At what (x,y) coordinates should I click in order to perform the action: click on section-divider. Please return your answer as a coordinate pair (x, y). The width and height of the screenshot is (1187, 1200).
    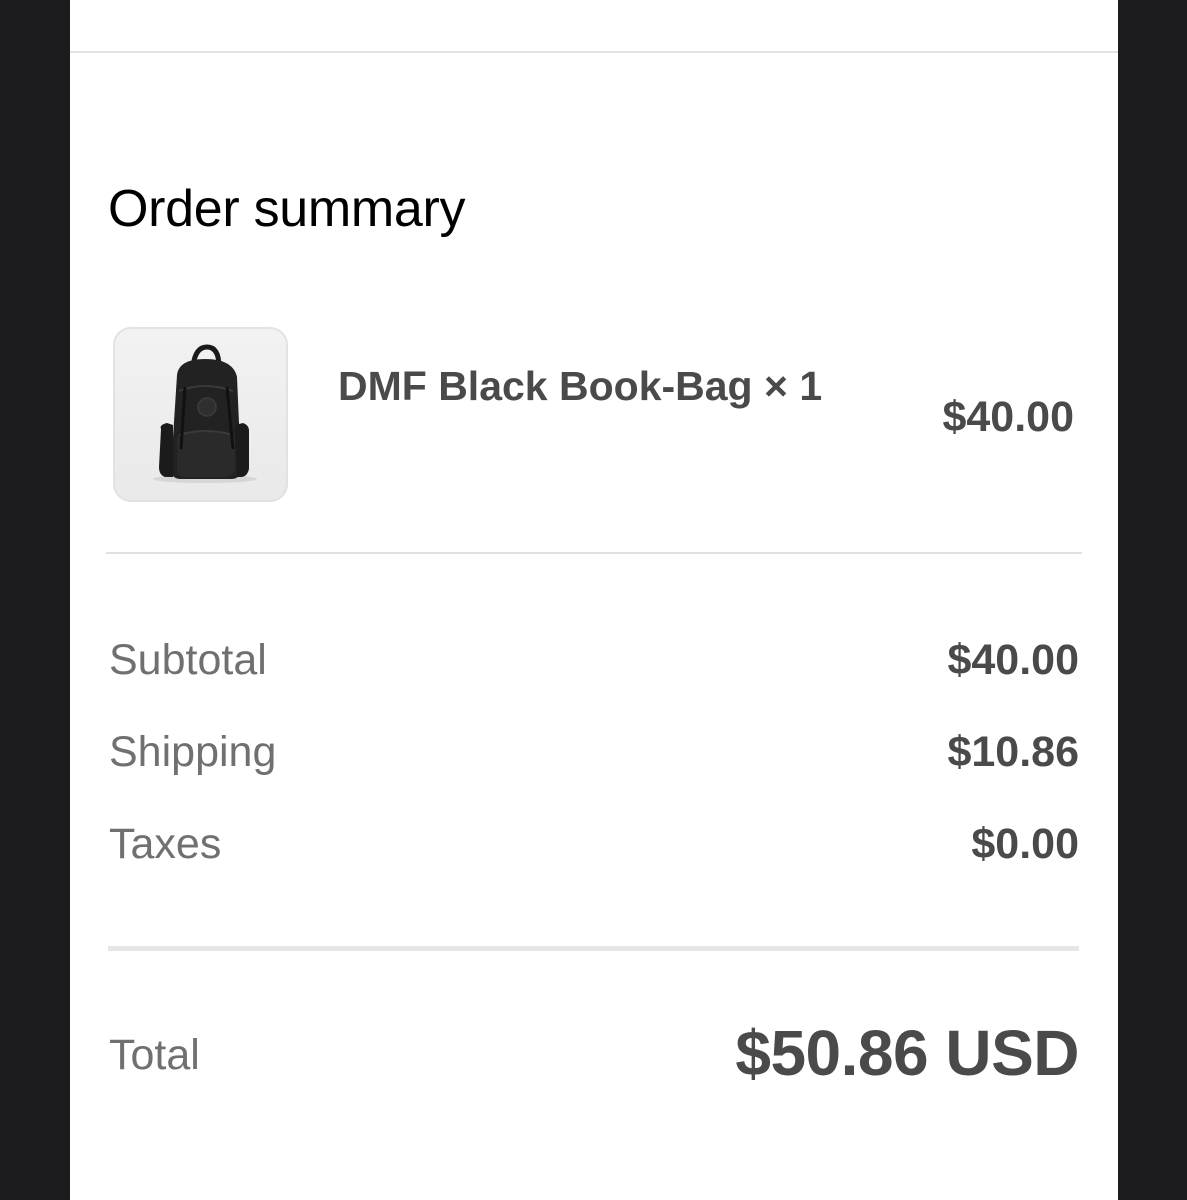
    Looking at the image, I should click on (594, 553).